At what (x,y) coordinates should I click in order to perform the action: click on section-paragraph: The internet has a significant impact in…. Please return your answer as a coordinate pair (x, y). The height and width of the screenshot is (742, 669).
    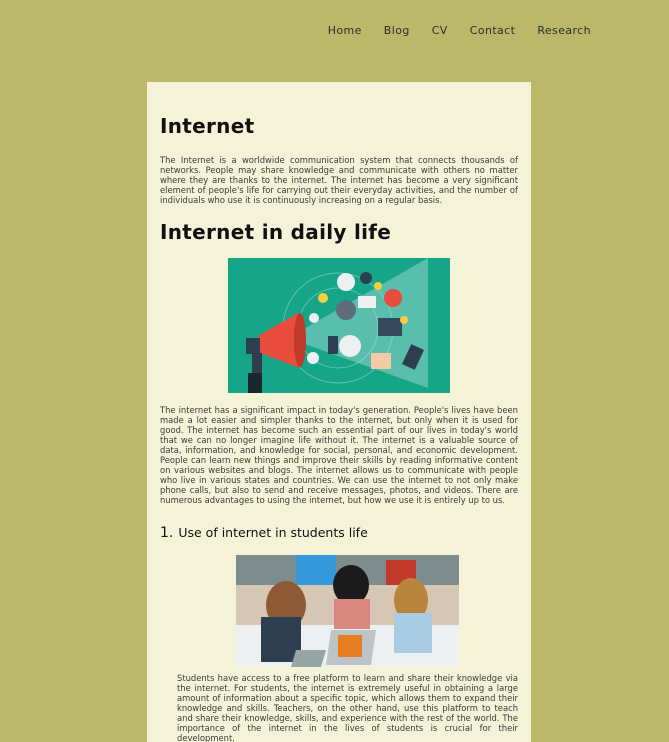
    Looking at the image, I should click on (339, 455).